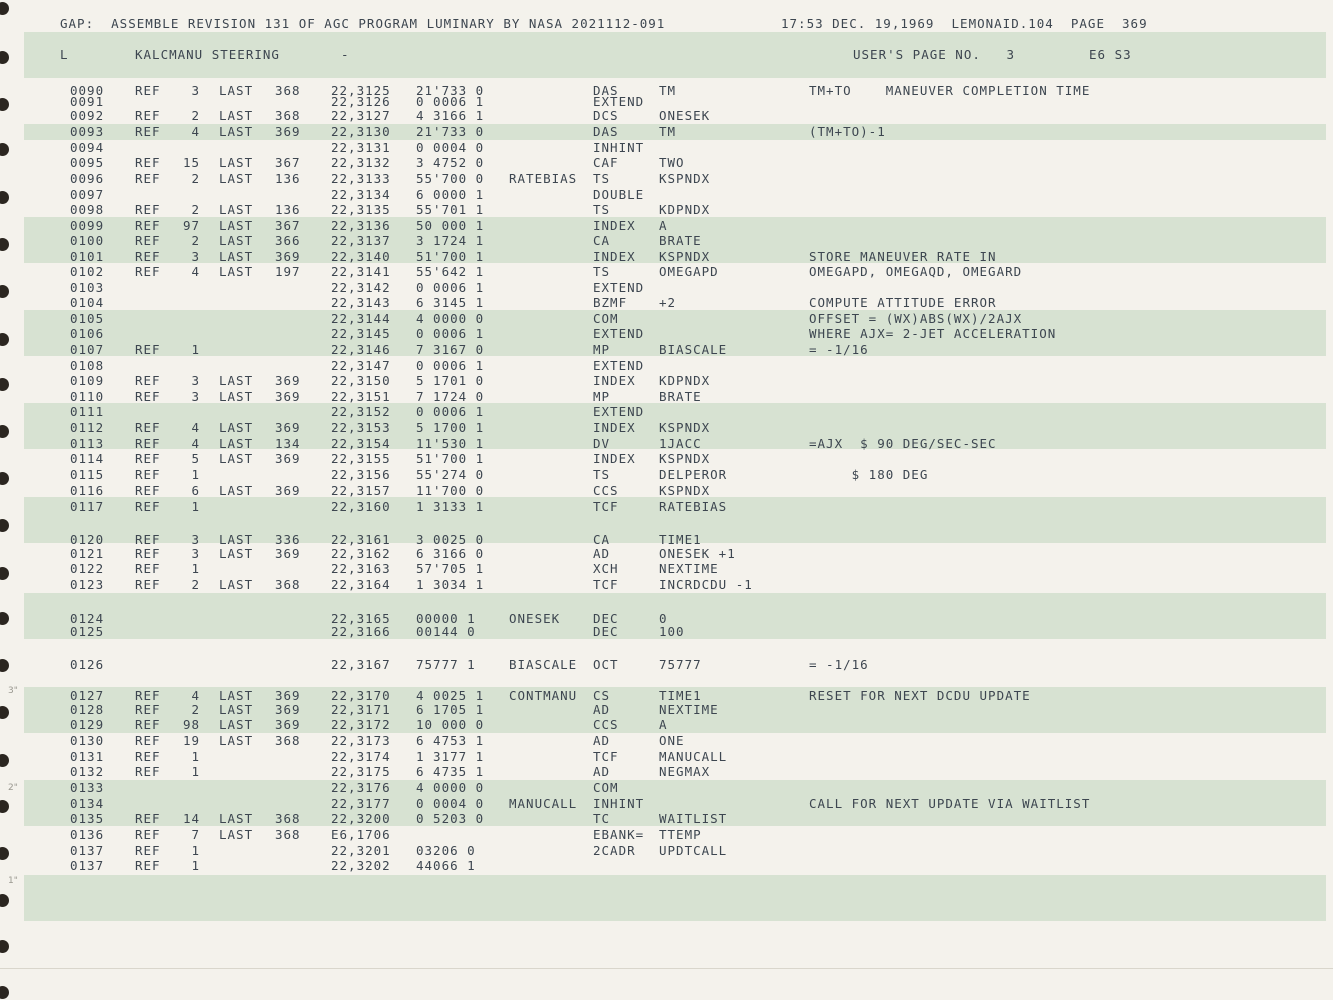 This screenshot has width=1333, height=1000. Describe the element at coordinates (361, 584) in the screenshot. I see `row-loc: 22,3164` at that location.